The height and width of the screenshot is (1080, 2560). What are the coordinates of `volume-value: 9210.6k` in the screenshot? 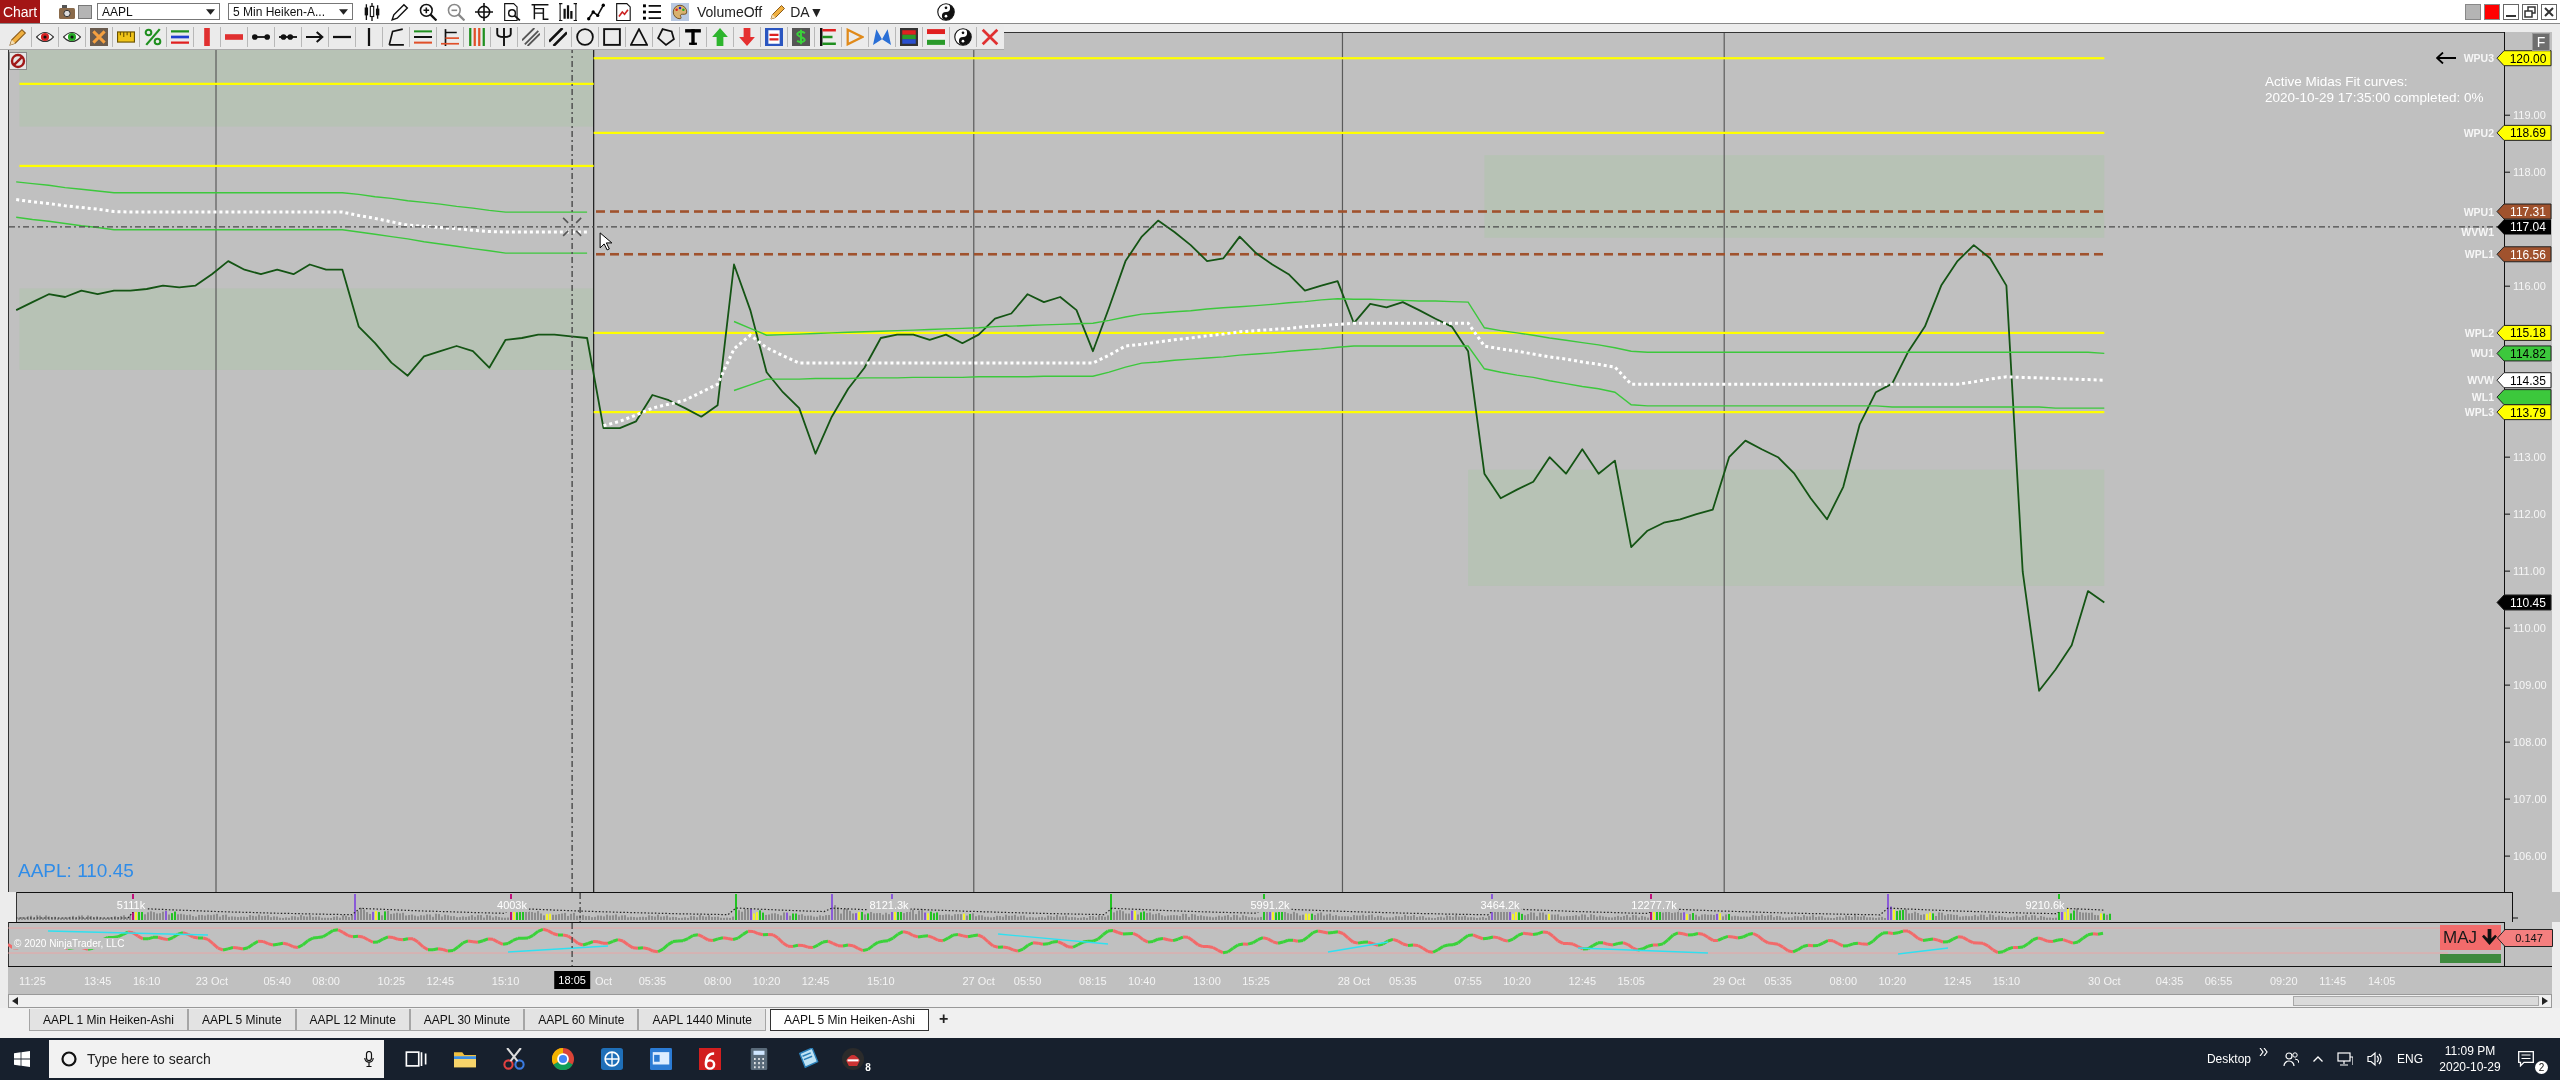 It's located at (2045, 905).